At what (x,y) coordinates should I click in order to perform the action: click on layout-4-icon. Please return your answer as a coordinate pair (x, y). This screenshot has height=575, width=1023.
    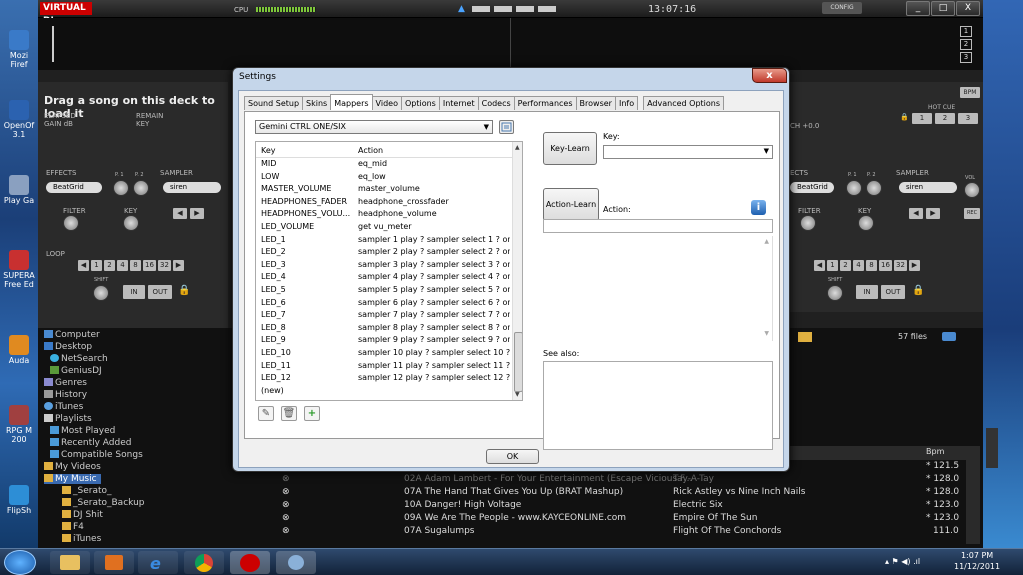
    Looking at the image, I should click on (547, 9).